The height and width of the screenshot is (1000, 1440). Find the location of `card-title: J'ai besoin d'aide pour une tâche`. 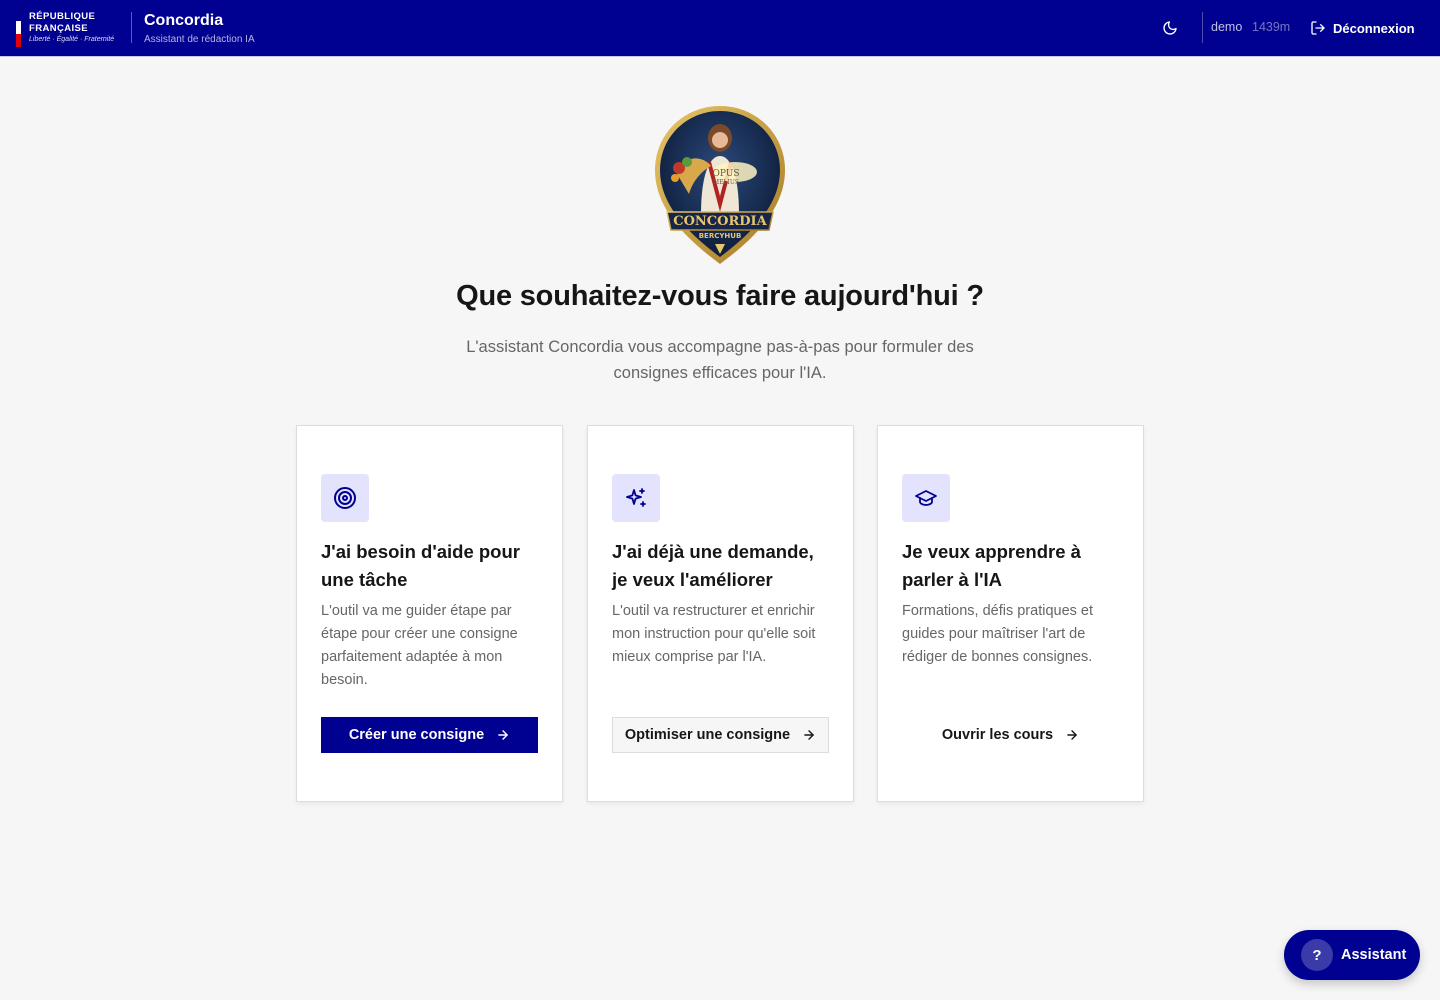

card-title: J'ai besoin d'aide pour une tâche is located at coordinates (420, 565).